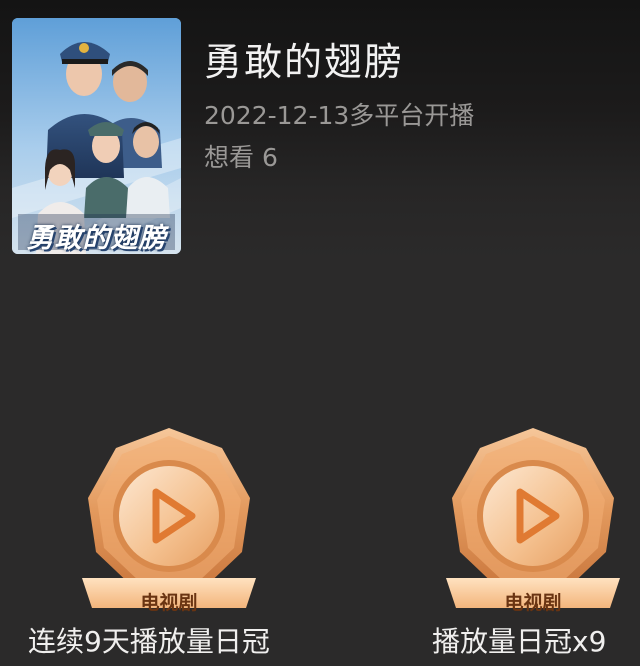 The image size is (640, 666). What do you see at coordinates (149, 641) in the screenshot?
I see `badge-caption: 连续9天播放量日冠` at bounding box center [149, 641].